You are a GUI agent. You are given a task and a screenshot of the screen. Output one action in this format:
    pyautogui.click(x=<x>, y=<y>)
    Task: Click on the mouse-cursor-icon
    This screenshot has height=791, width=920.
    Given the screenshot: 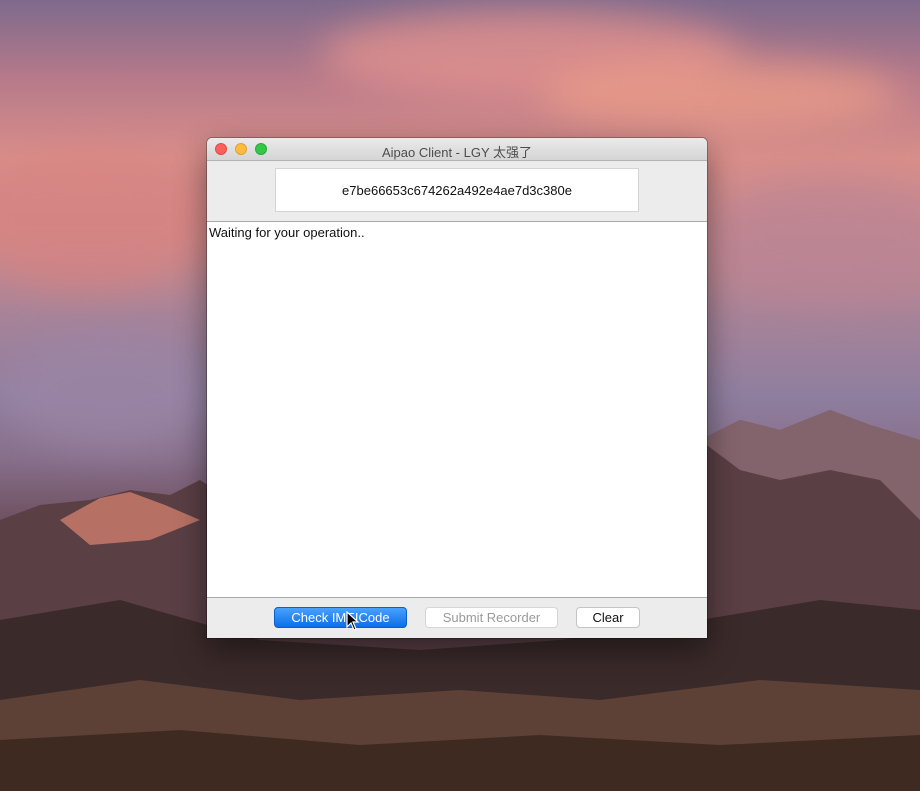 What is the action you would take?
    pyautogui.click(x=353, y=621)
    